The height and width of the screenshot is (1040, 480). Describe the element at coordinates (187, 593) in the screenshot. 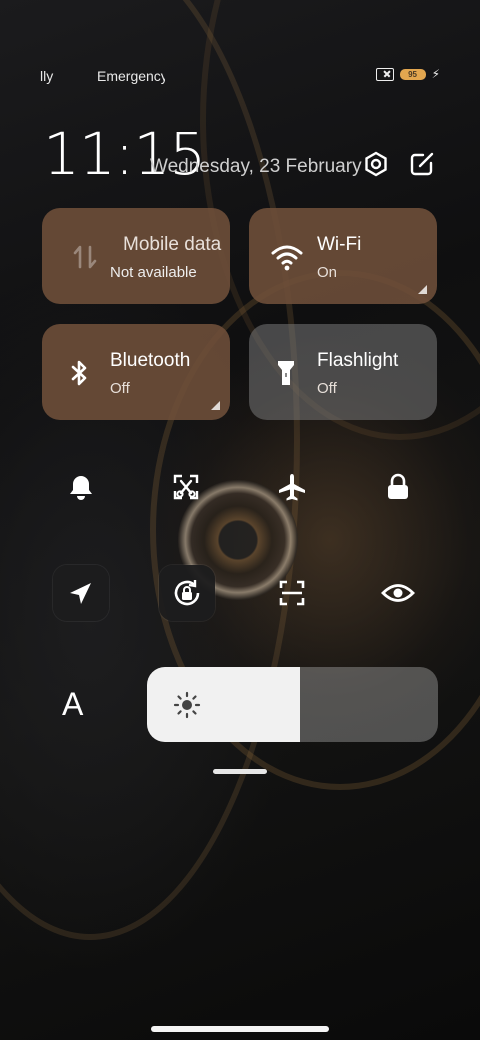

I see `rotation-lock-icon` at that location.